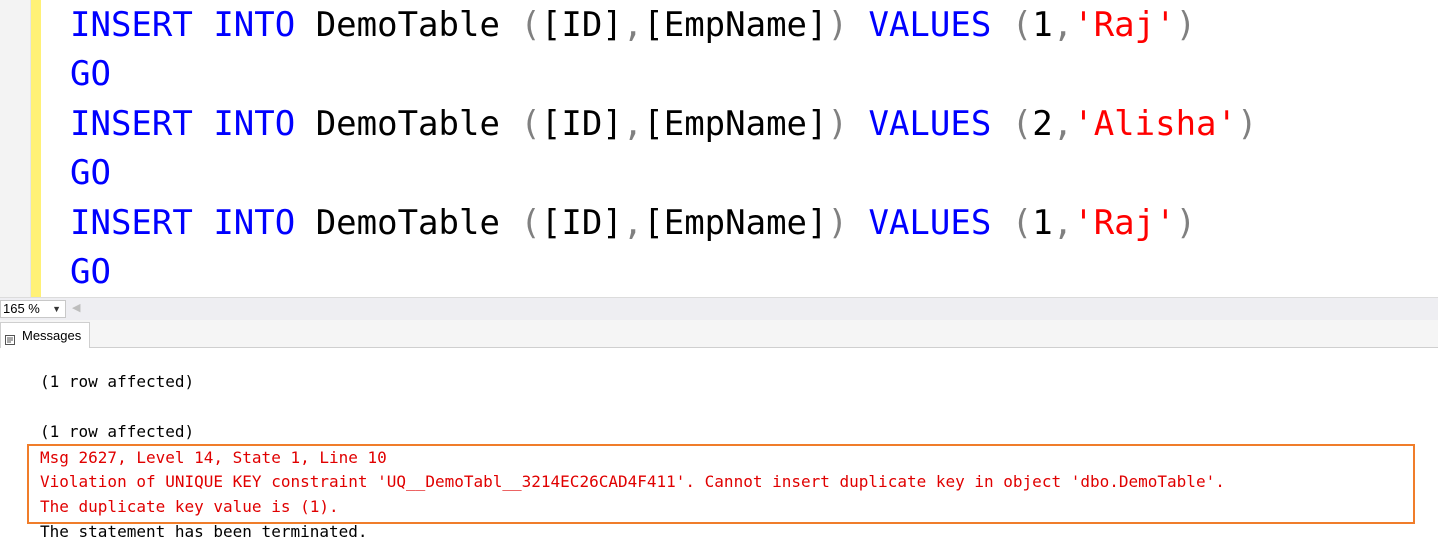 The image size is (1438, 556). Describe the element at coordinates (204, 531) in the screenshot. I see `message-line: The statement has been terminated.` at that location.